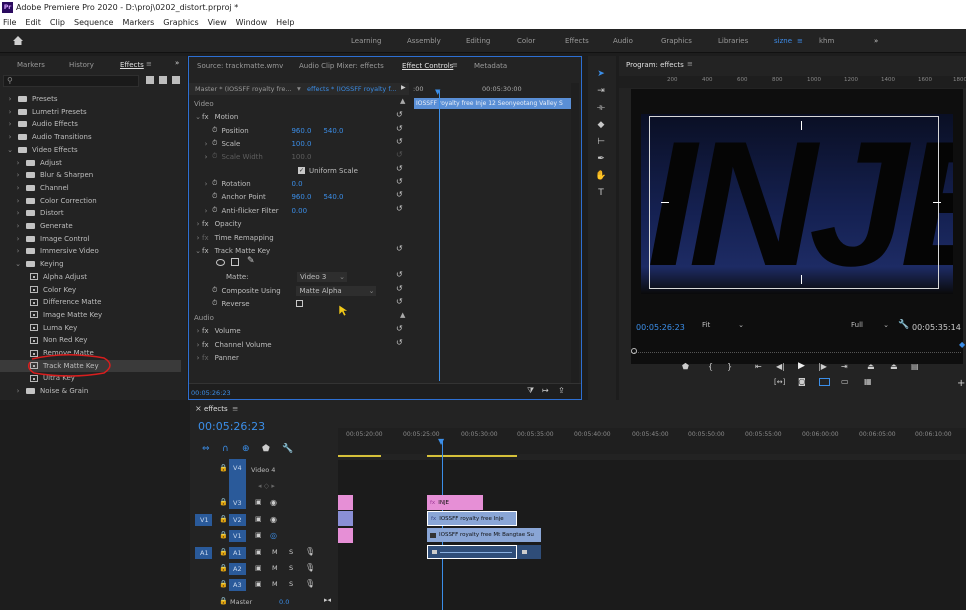 This screenshot has height=610, width=966. Describe the element at coordinates (198, 408) in the screenshot. I see `timeline-close-icon: ×` at that location.